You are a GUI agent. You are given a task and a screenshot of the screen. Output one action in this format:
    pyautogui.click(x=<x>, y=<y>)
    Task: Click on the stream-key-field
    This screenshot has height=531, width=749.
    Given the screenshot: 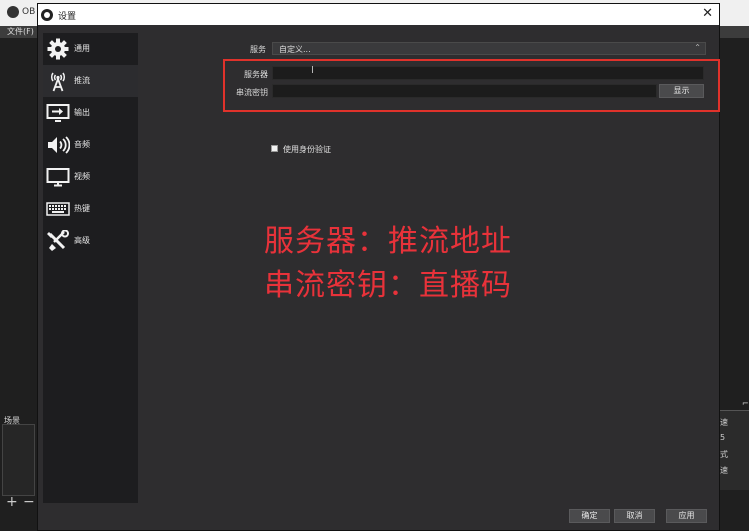 What is the action you would take?
    pyautogui.click(x=464, y=91)
    